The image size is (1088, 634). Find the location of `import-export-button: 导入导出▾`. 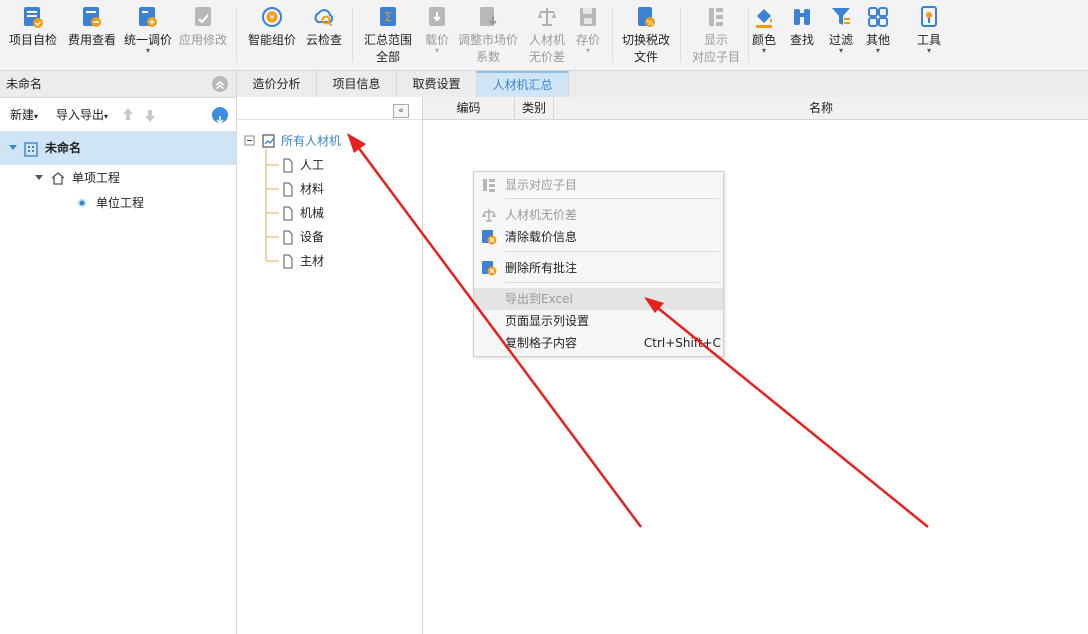

import-export-button: 导入导出▾ is located at coordinates (82, 116).